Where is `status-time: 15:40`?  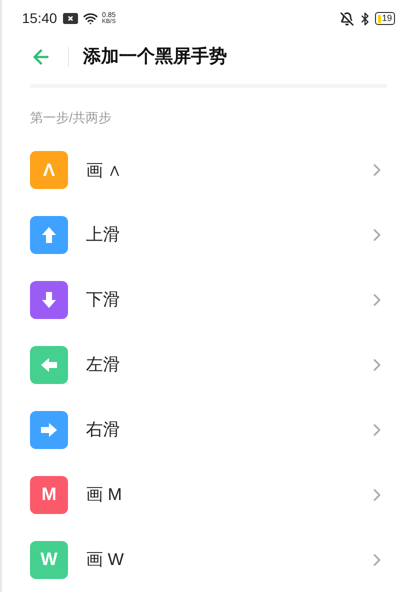 status-time: 15:40 is located at coordinates (40, 18).